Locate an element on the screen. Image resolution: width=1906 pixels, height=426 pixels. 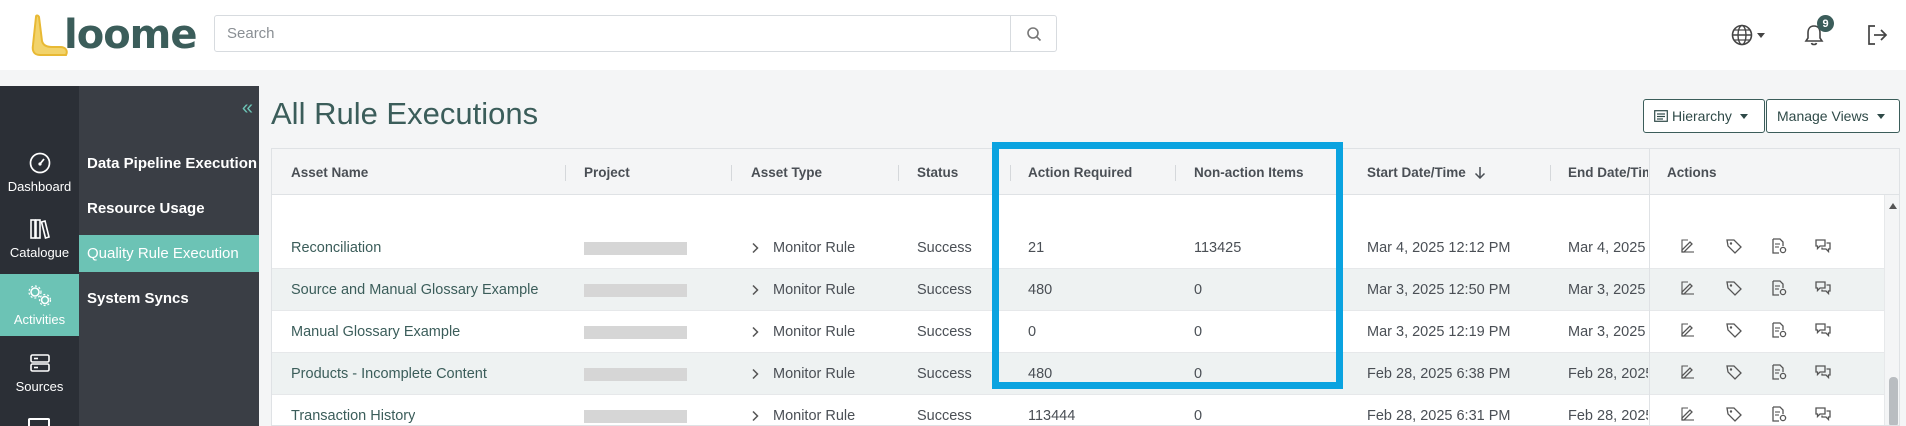
search-icon is located at coordinates (1033, 33).